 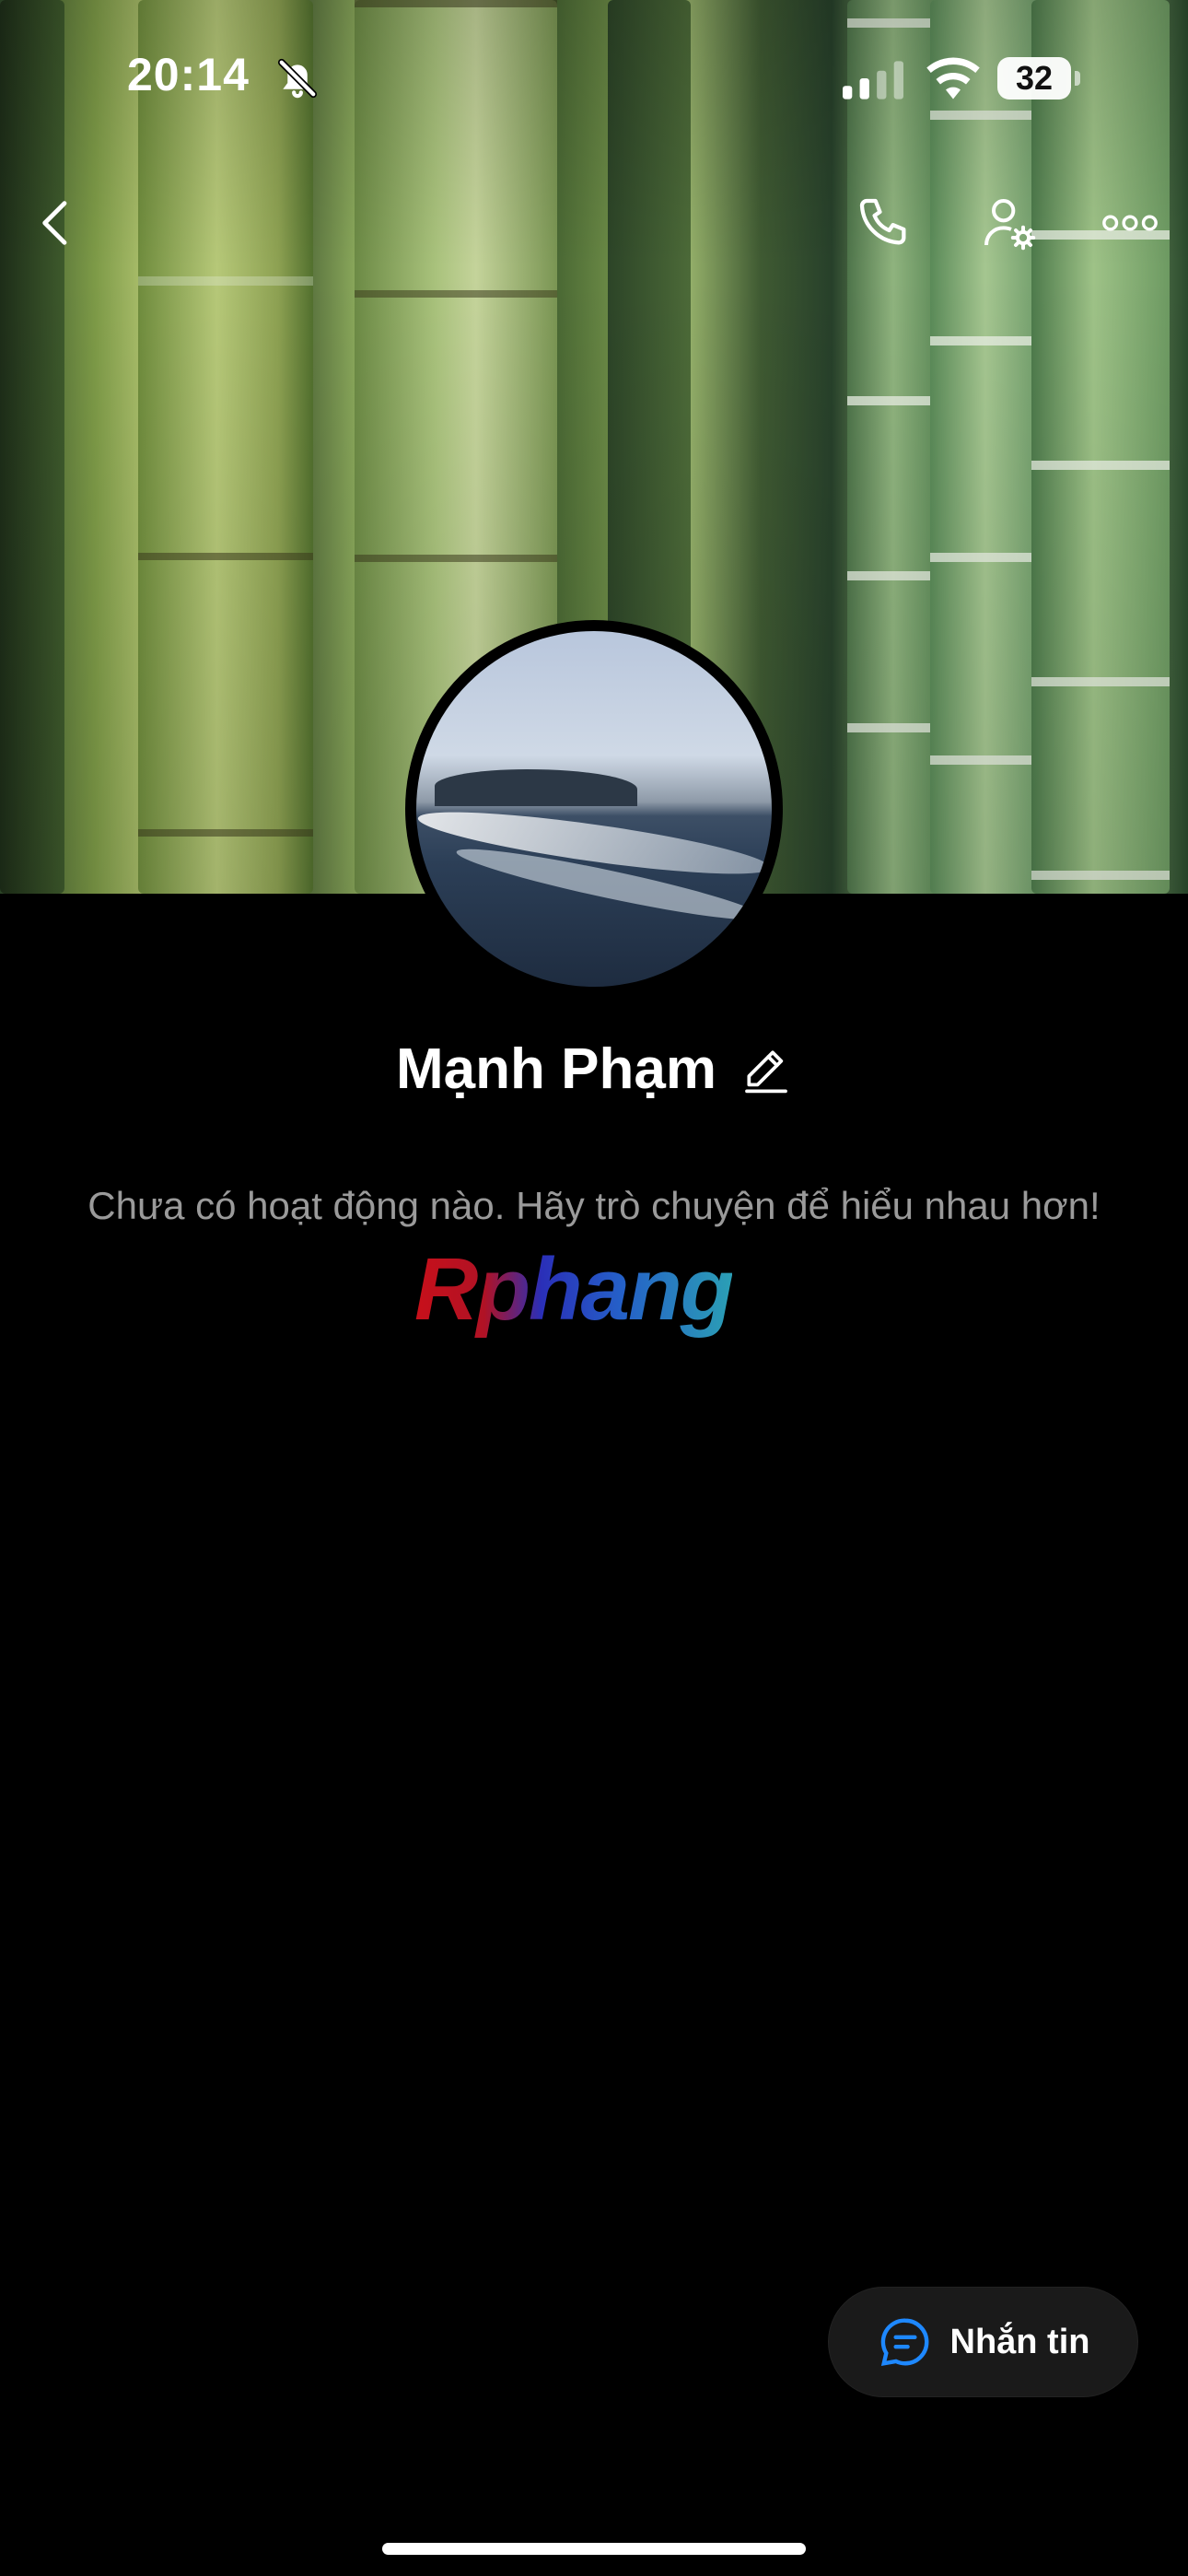 I want to click on profile-name: Mạnh Phạm, so click(x=556, y=1069).